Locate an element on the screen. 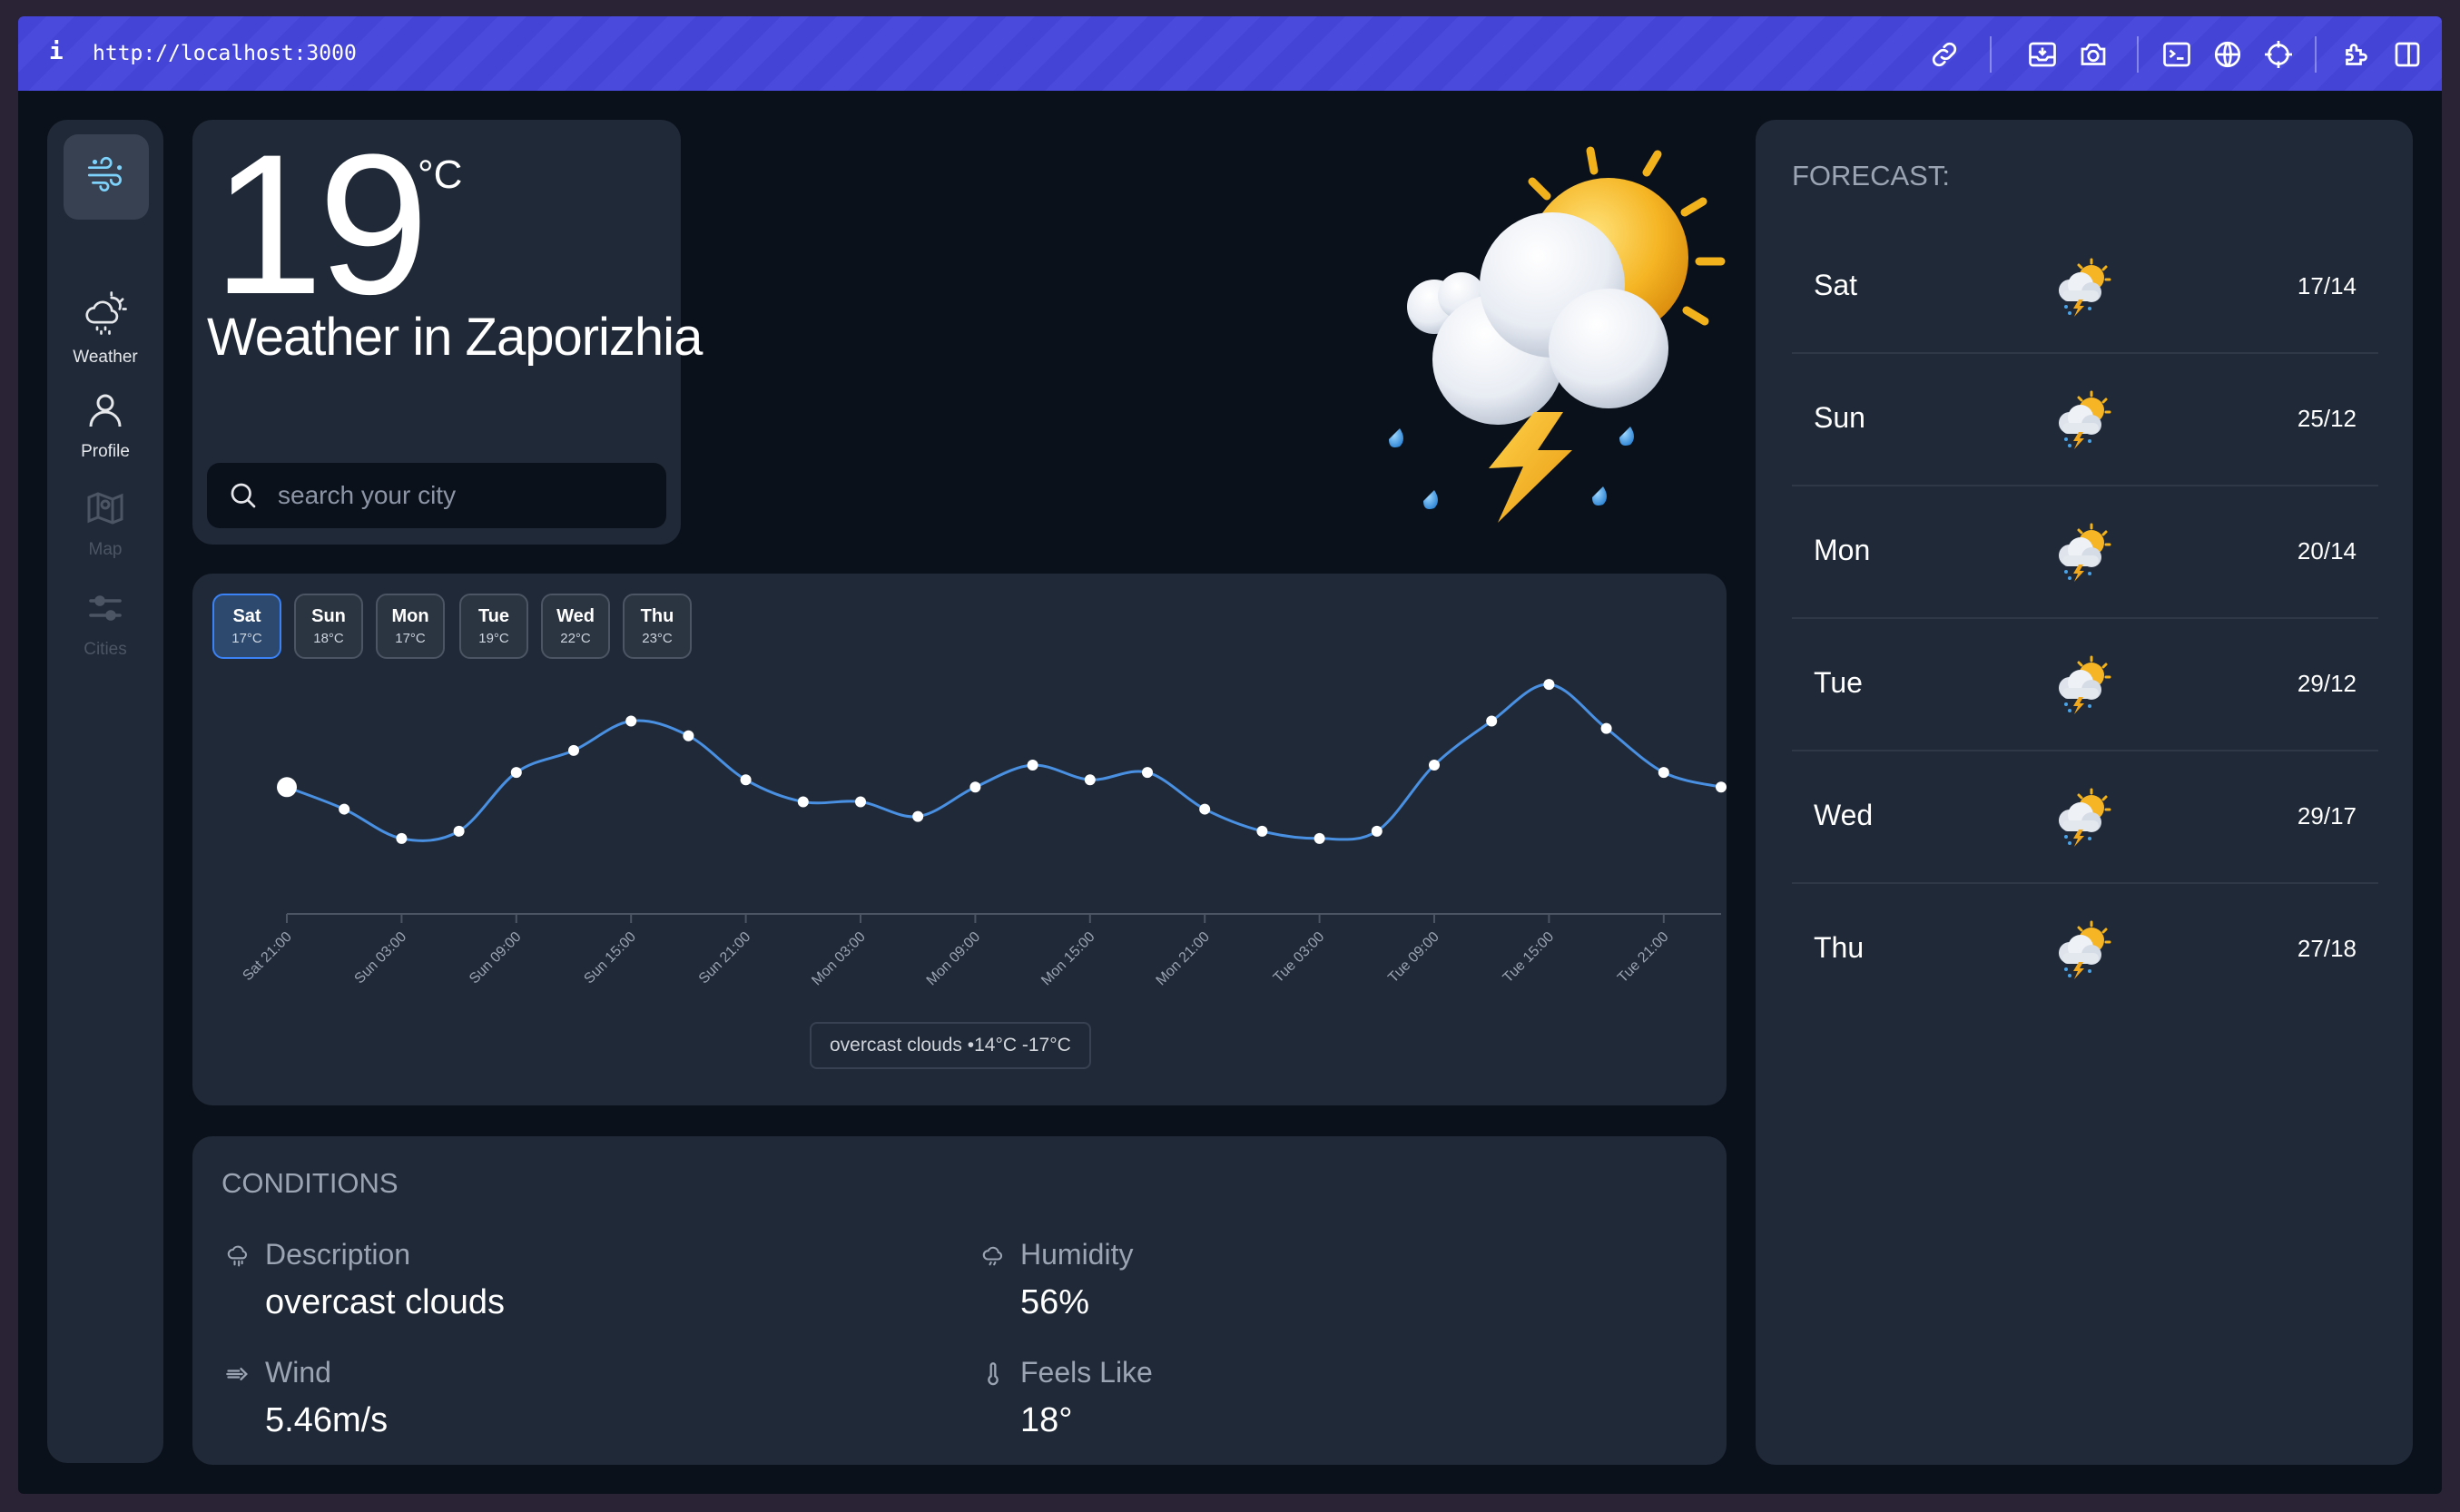 The width and height of the screenshot is (2460, 1512). conditions-title: CONDITIONS is located at coordinates (310, 1183).